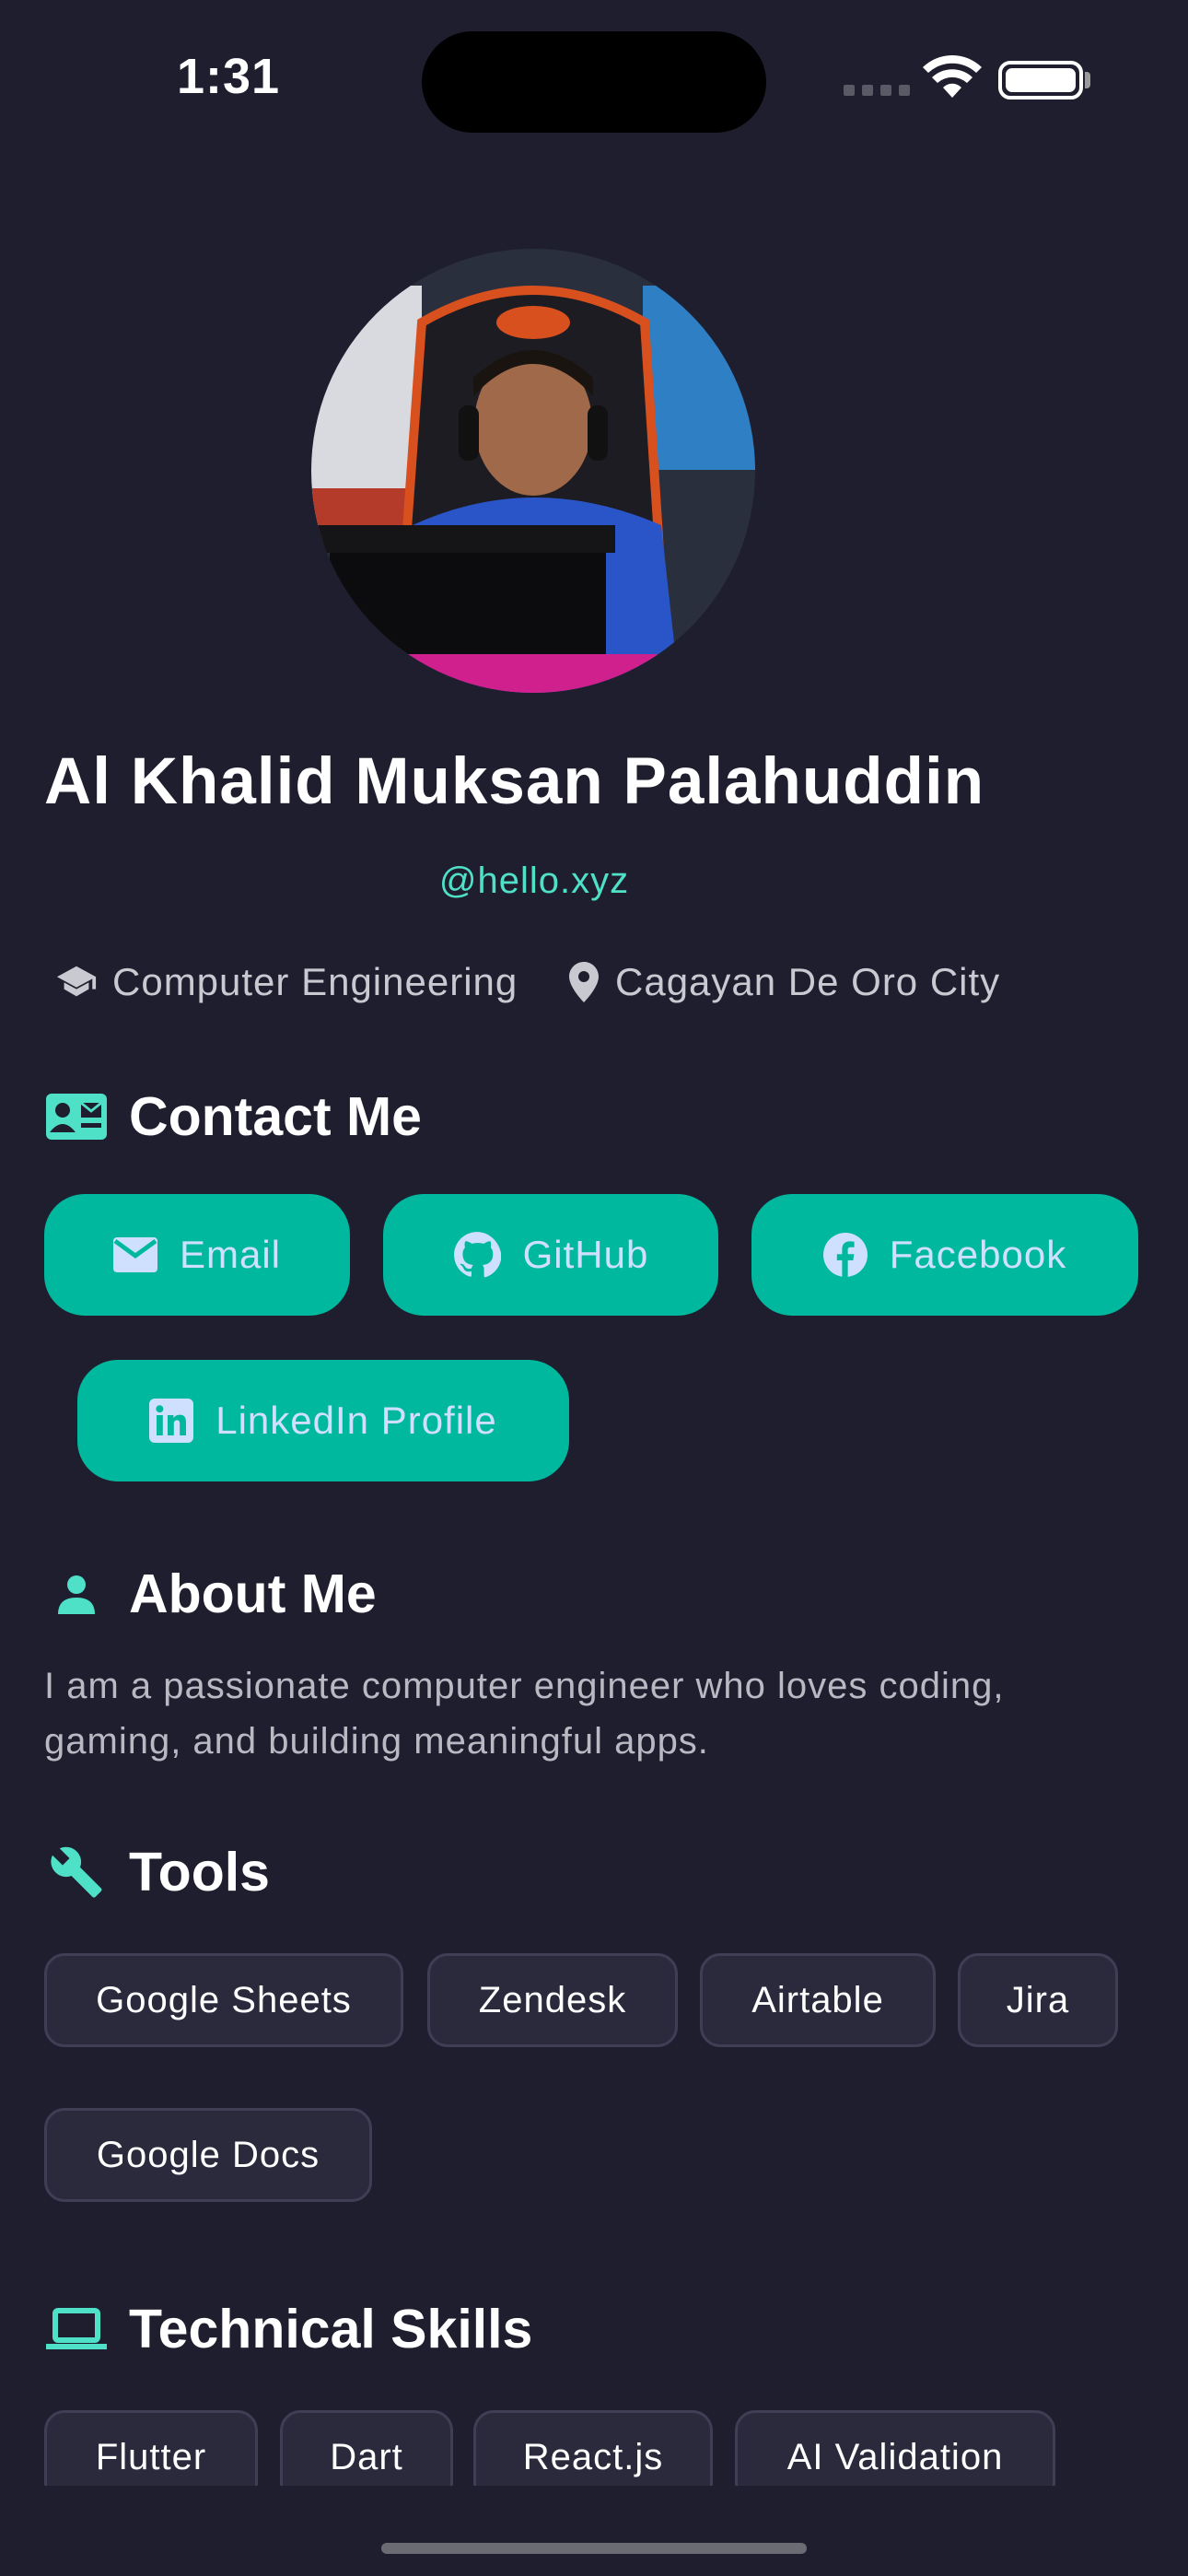  I want to click on laptop-icon, so click(76, 2329).